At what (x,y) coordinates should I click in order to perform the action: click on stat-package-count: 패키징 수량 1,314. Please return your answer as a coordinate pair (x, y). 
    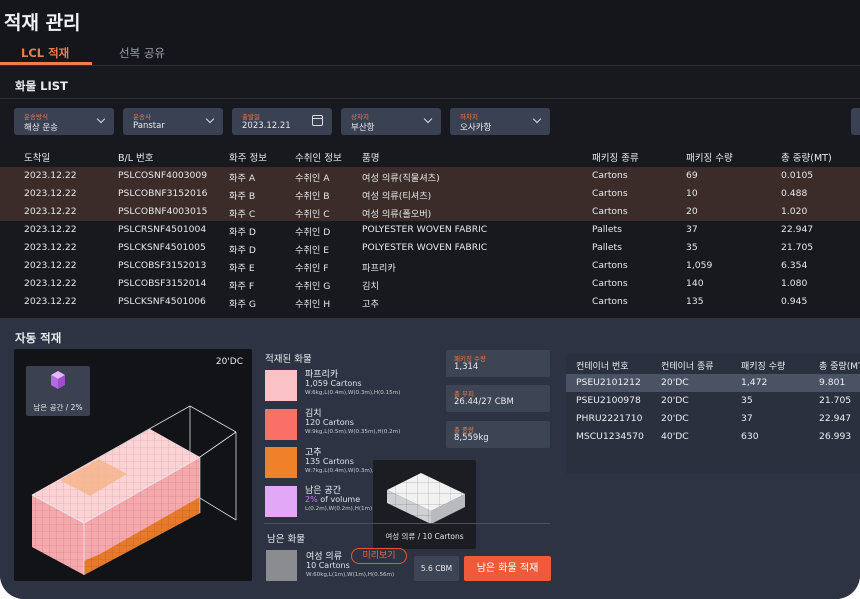
    Looking at the image, I should click on (498, 363).